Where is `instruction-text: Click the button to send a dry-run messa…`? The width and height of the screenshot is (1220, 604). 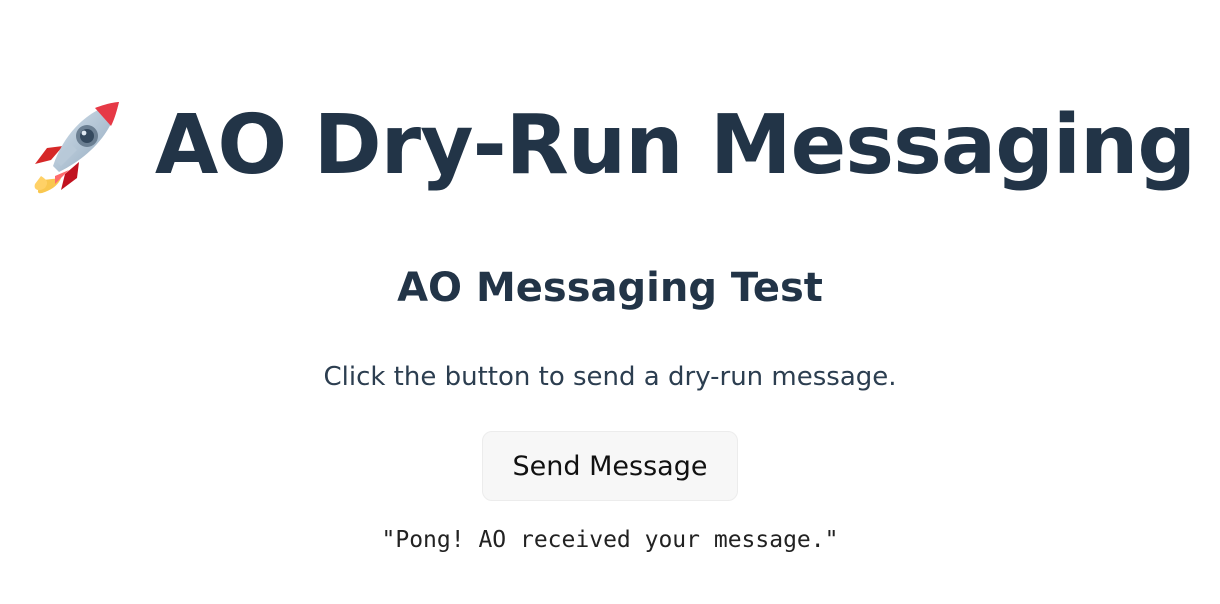 instruction-text: Click the button to send a dry-run messa… is located at coordinates (610, 377).